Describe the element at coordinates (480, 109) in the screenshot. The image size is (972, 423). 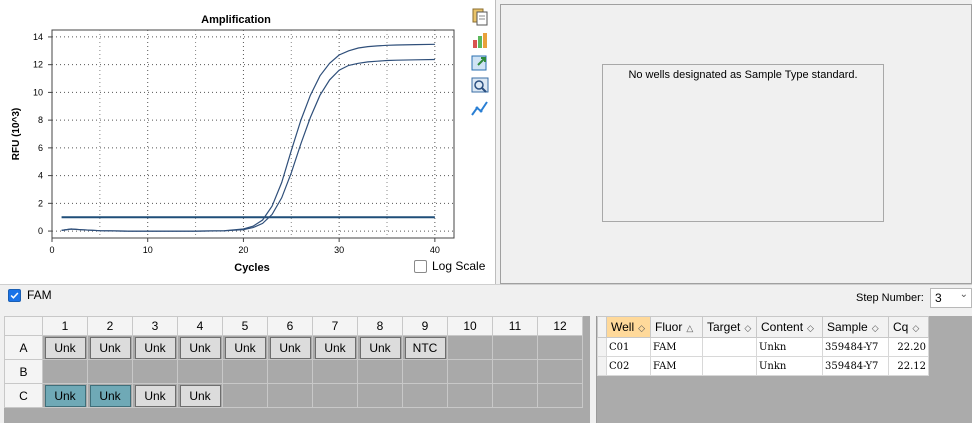
I see `line-chart-icon` at that location.